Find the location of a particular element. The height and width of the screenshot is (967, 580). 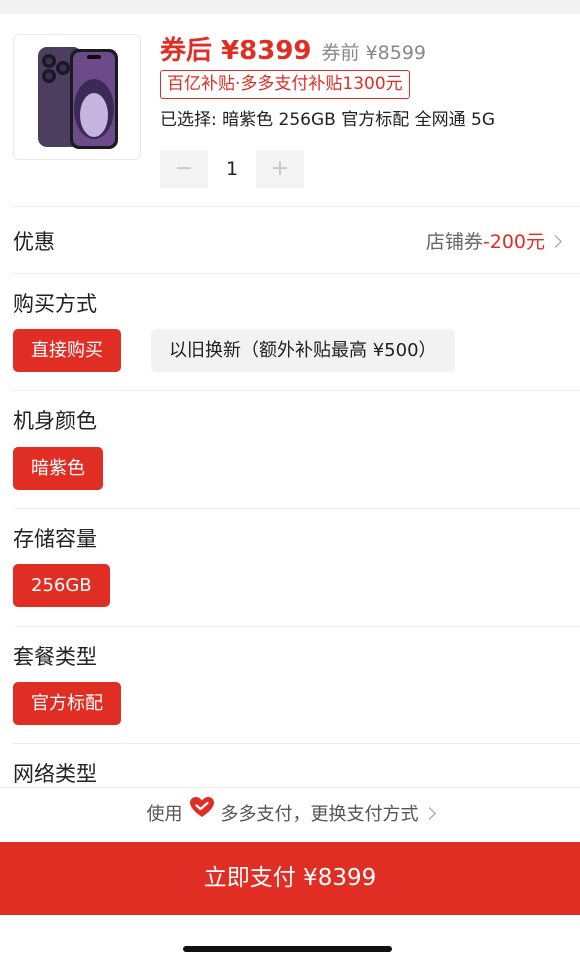

package-title: 套餐类型 is located at coordinates (55, 657).